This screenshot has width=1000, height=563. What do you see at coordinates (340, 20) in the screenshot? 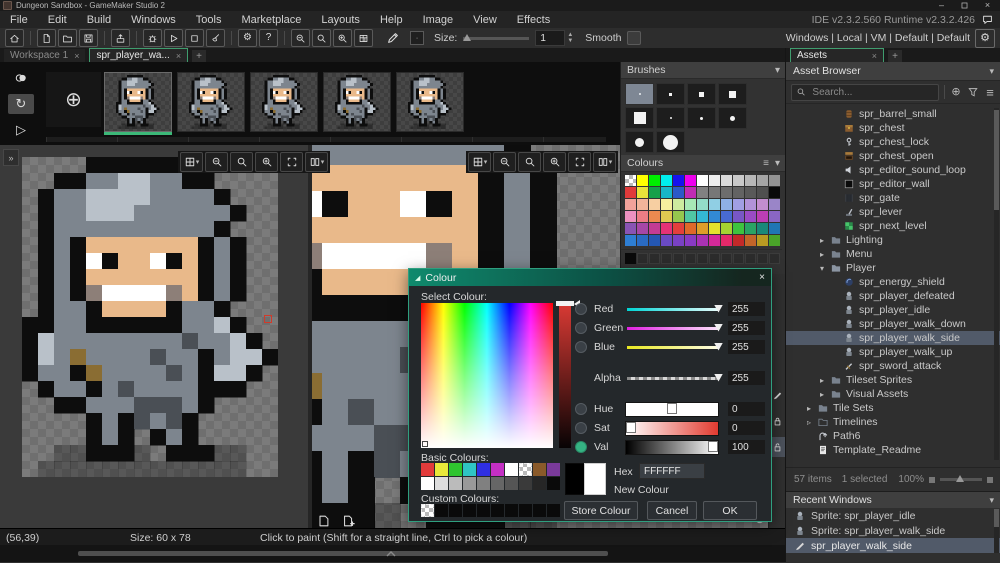
I see `menu-item: Layouts` at bounding box center [340, 20].